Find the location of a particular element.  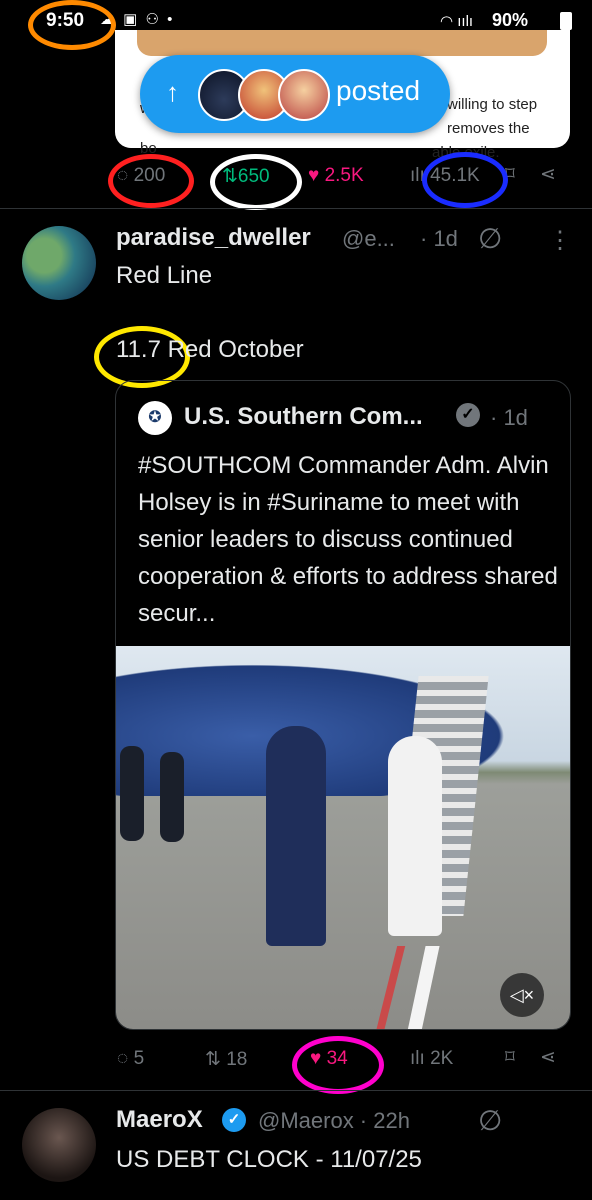

author-handle: @Maerox · 22h is located at coordinates (334, 1121).